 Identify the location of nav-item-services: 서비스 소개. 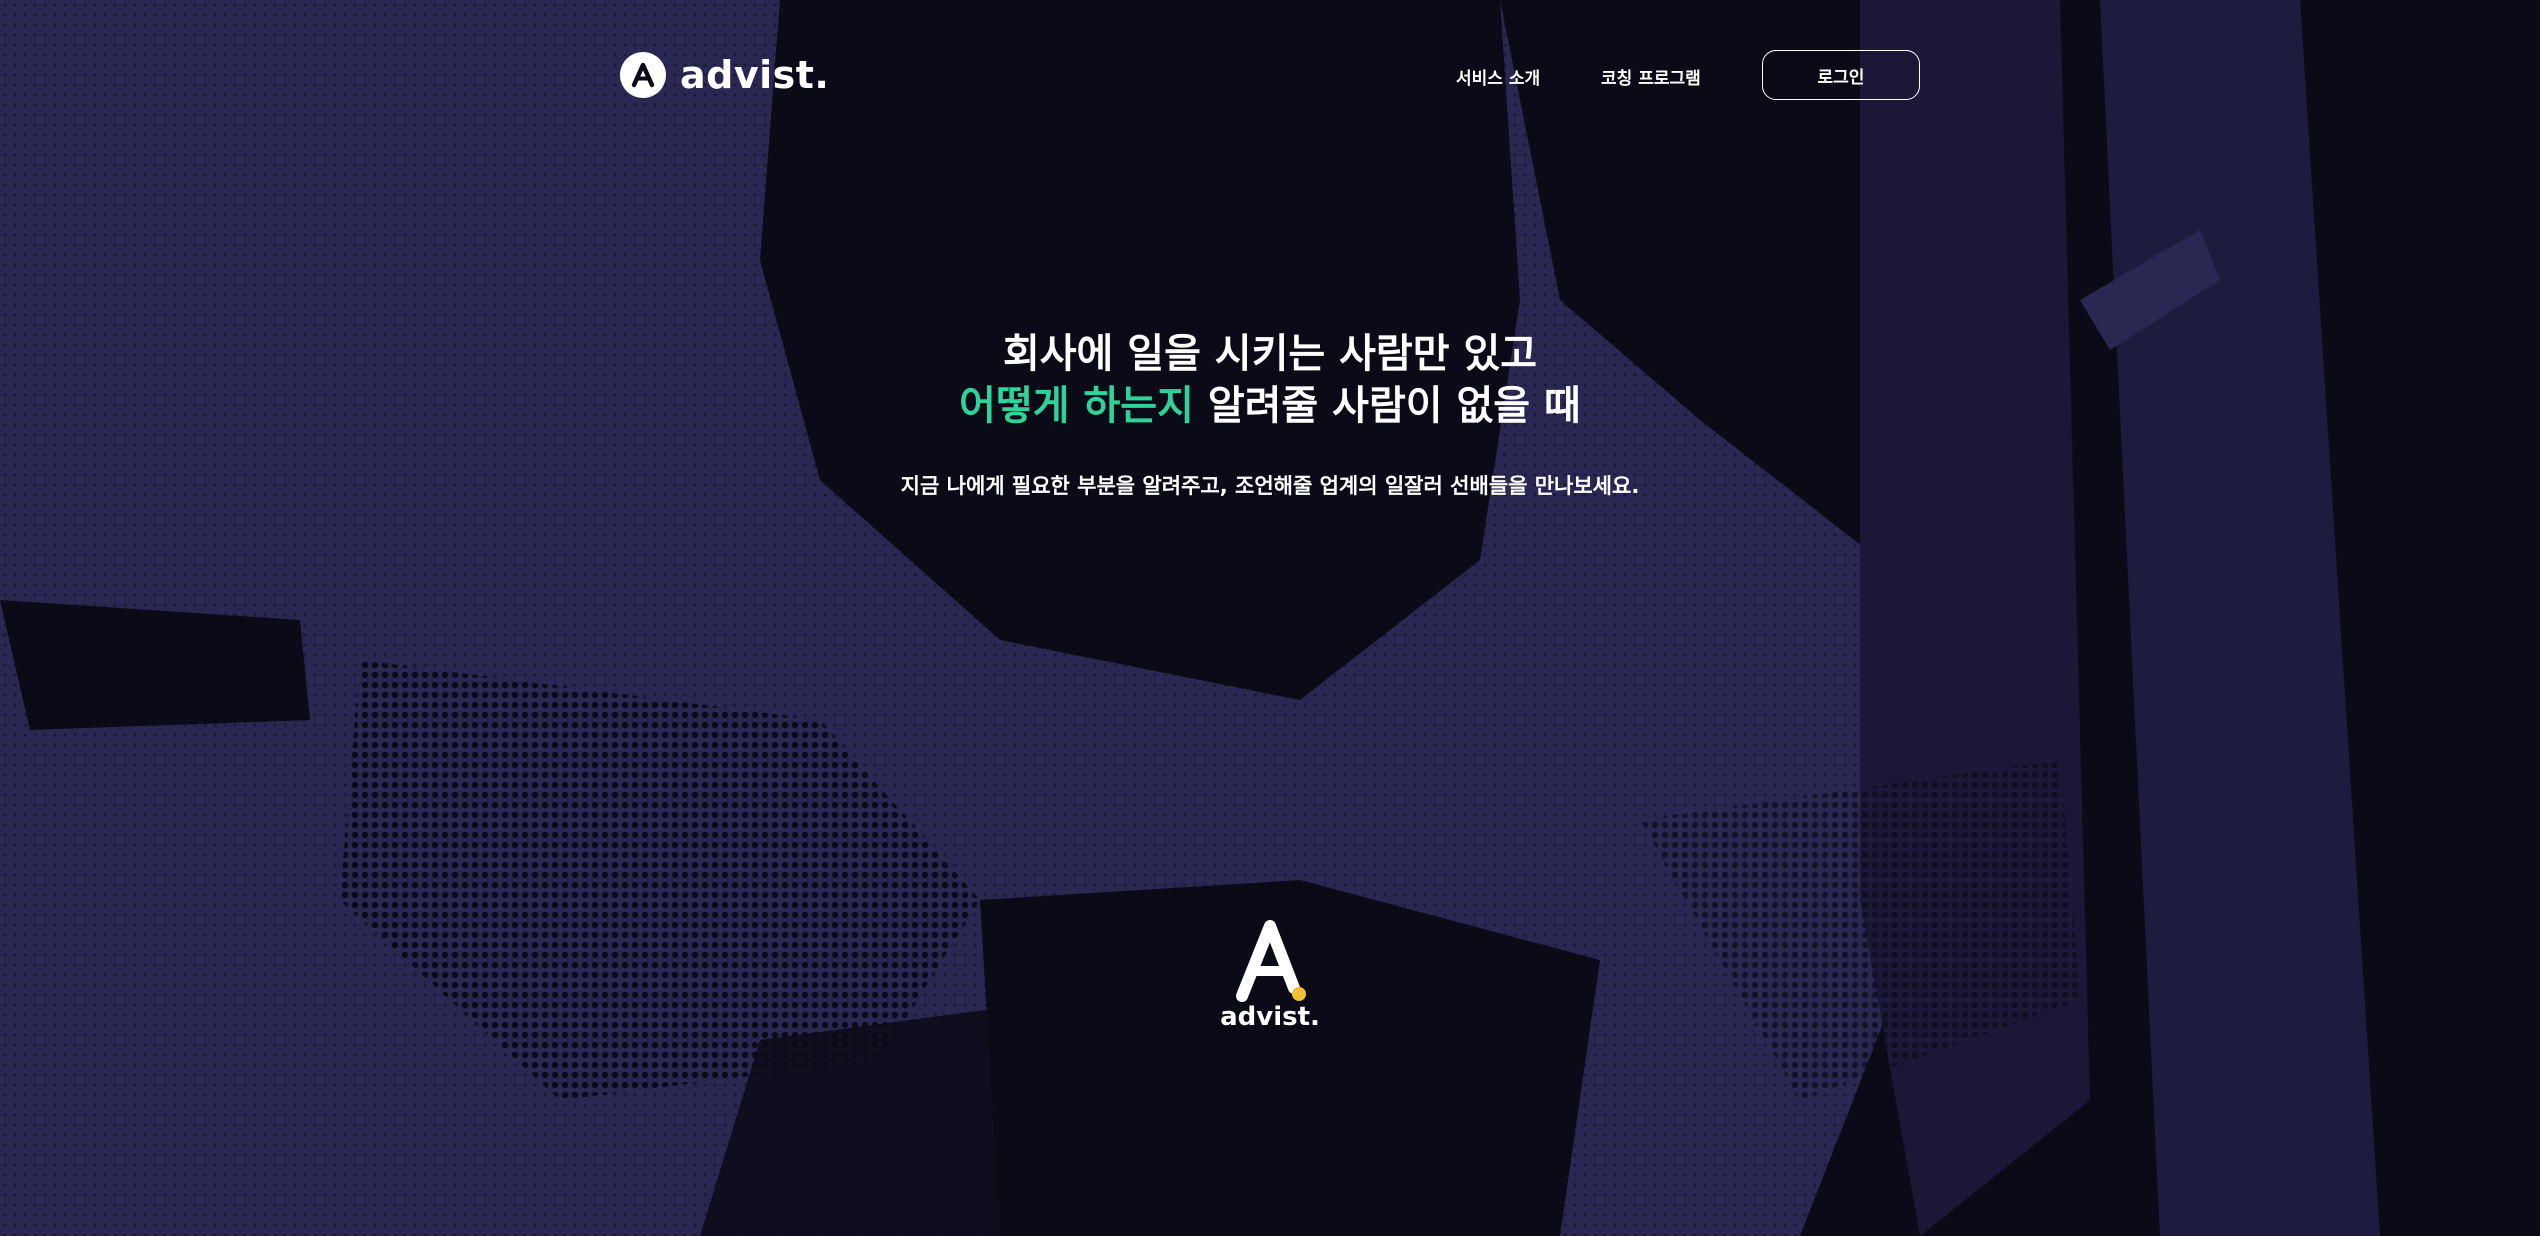
(1498, 76).